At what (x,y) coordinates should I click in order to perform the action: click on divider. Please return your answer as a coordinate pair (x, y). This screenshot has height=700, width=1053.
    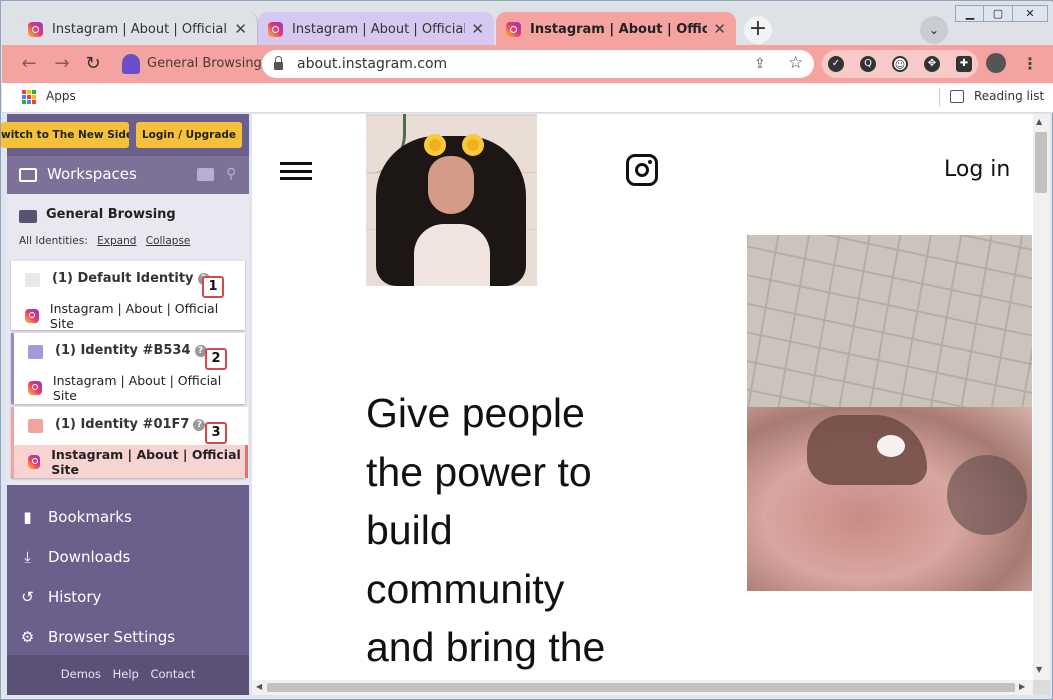
    Looking at the image, I should click on (939, 97).